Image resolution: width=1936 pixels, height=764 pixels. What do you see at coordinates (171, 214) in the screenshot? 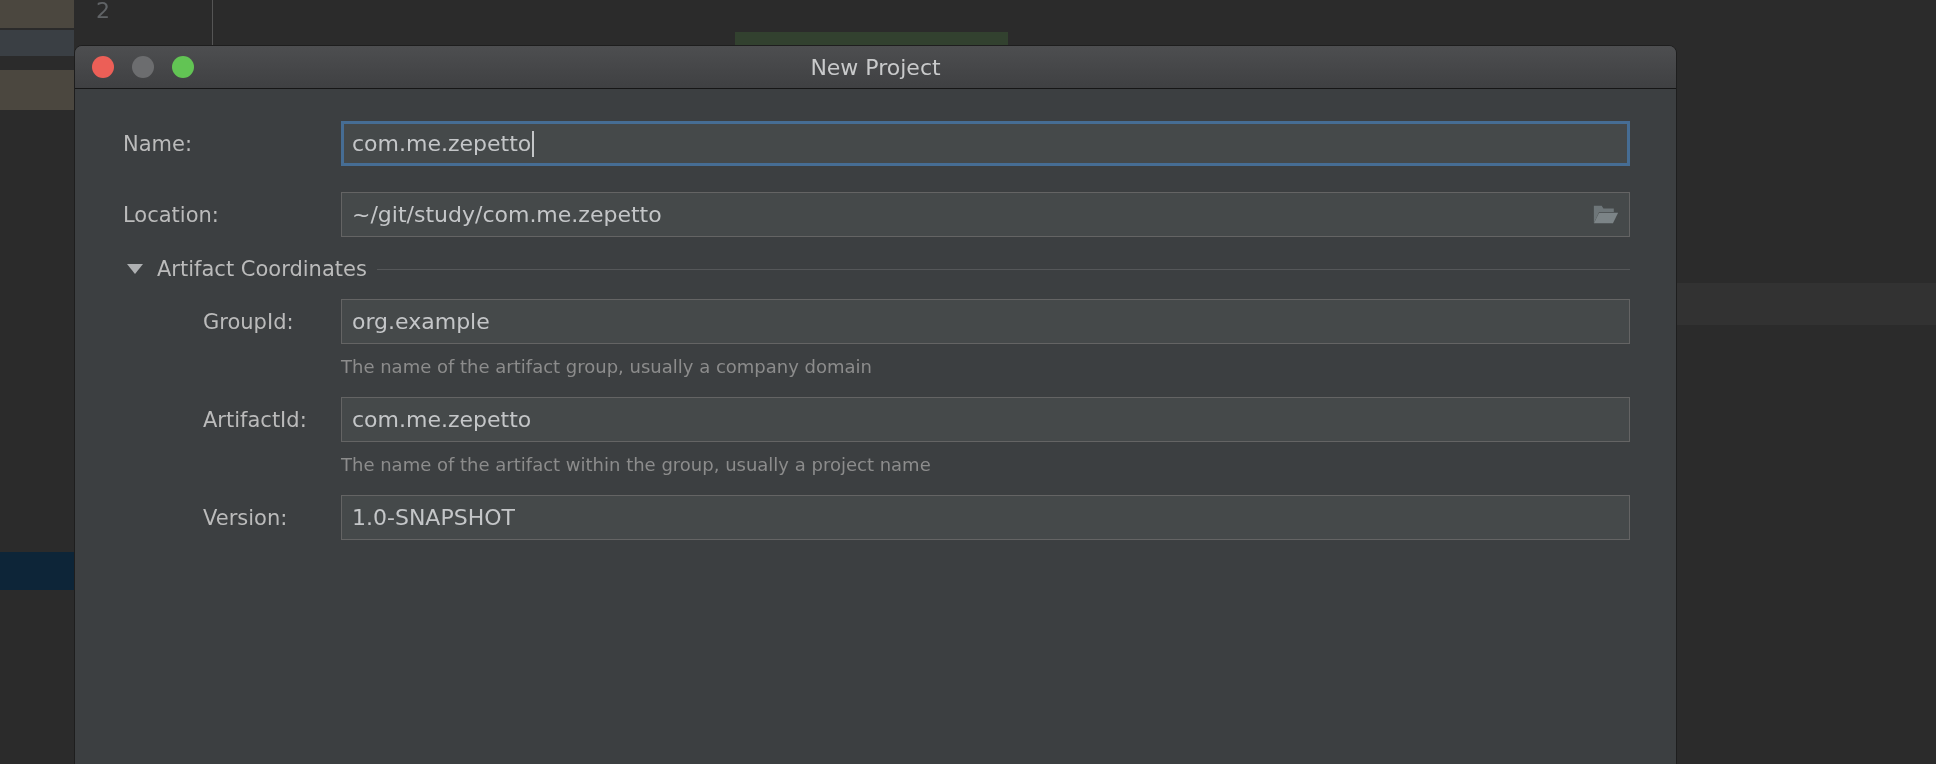
I see `field-label: Location:` at bounding box center [171, 214].